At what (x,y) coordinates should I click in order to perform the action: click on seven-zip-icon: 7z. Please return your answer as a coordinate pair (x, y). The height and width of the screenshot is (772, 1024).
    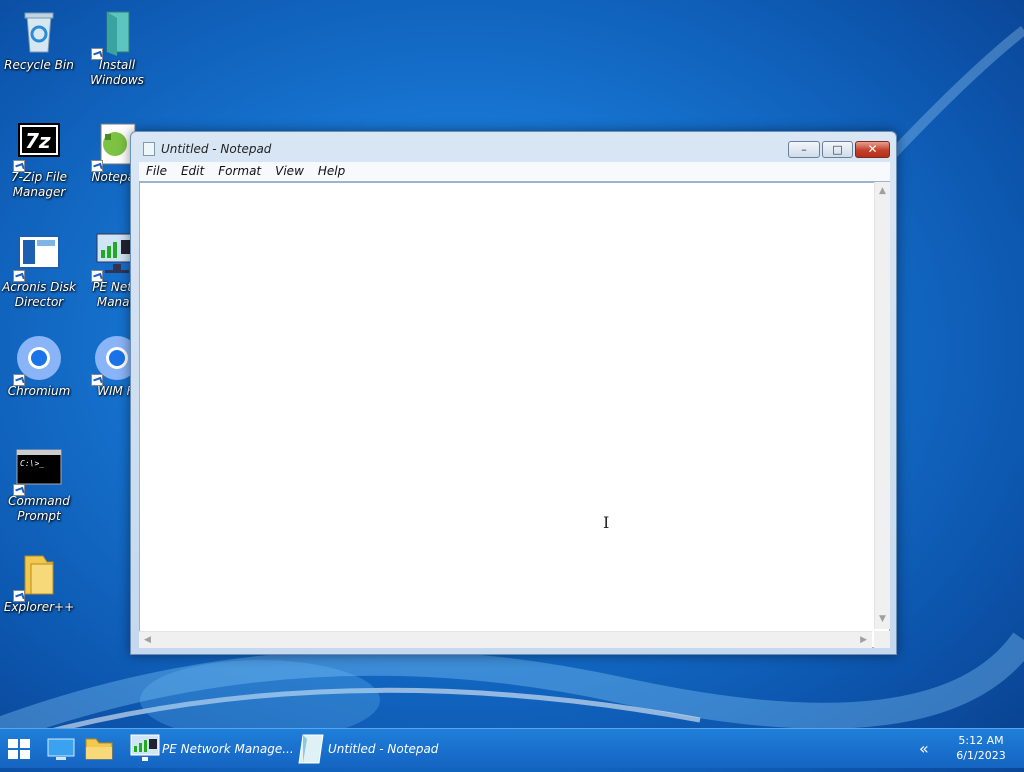
    Looking at the image, I should click on (38, 146).